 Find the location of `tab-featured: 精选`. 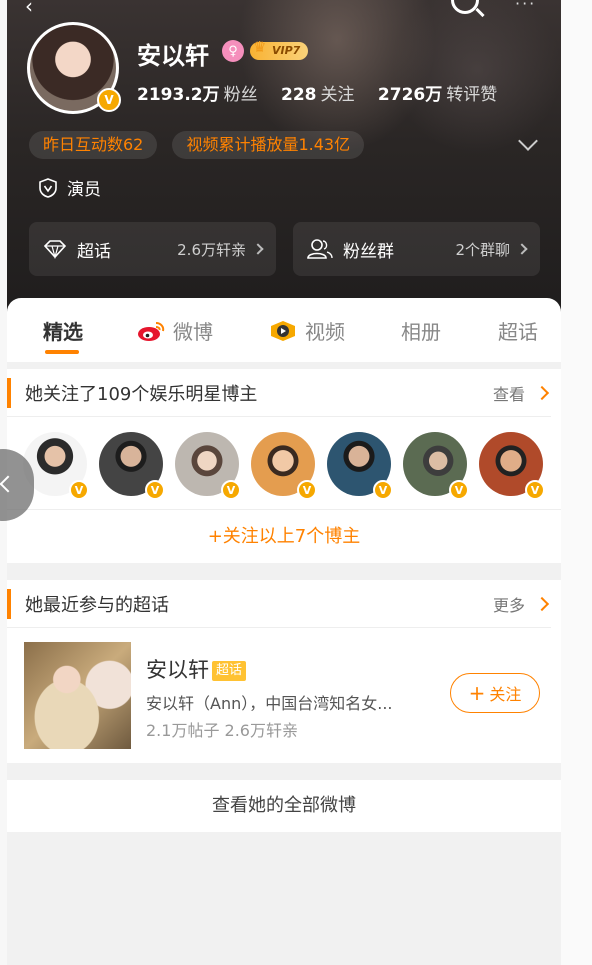

tab-featured: 精选 is located at coordinates (63, 330).